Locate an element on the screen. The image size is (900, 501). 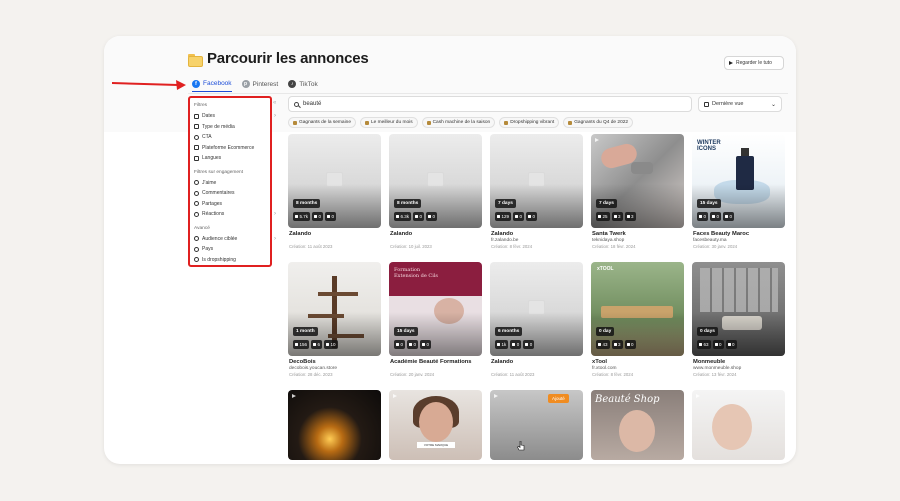
filter-reactions: Réactions › is located at coordinates (235, 214).